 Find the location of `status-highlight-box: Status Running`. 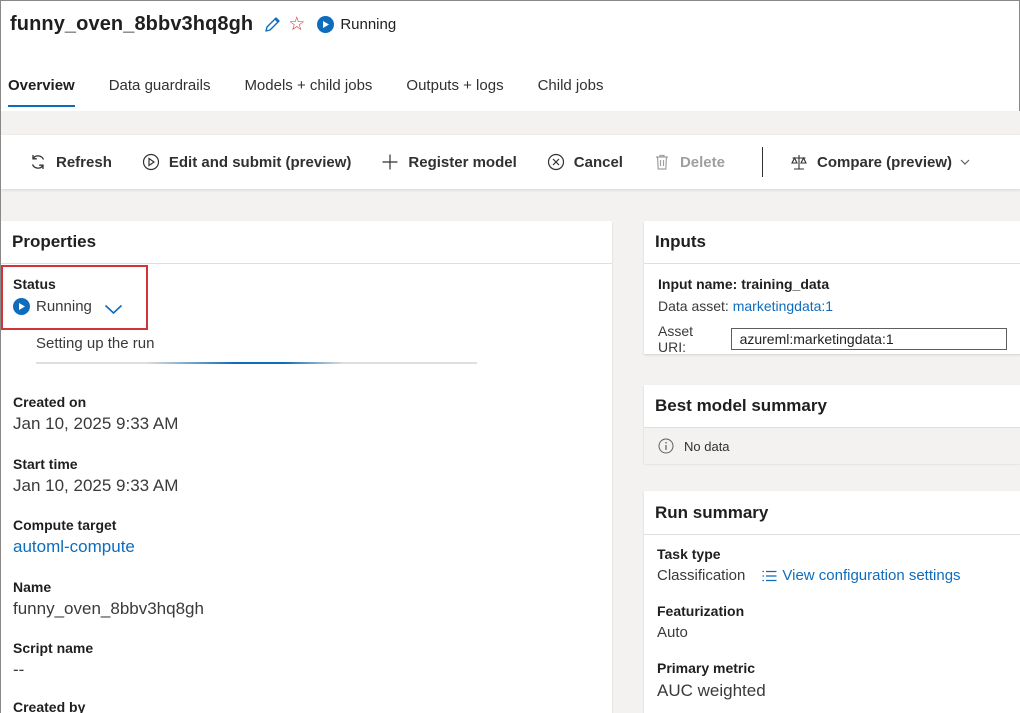

status-highlight-box: Status Running is located at coordinates (74, 297).